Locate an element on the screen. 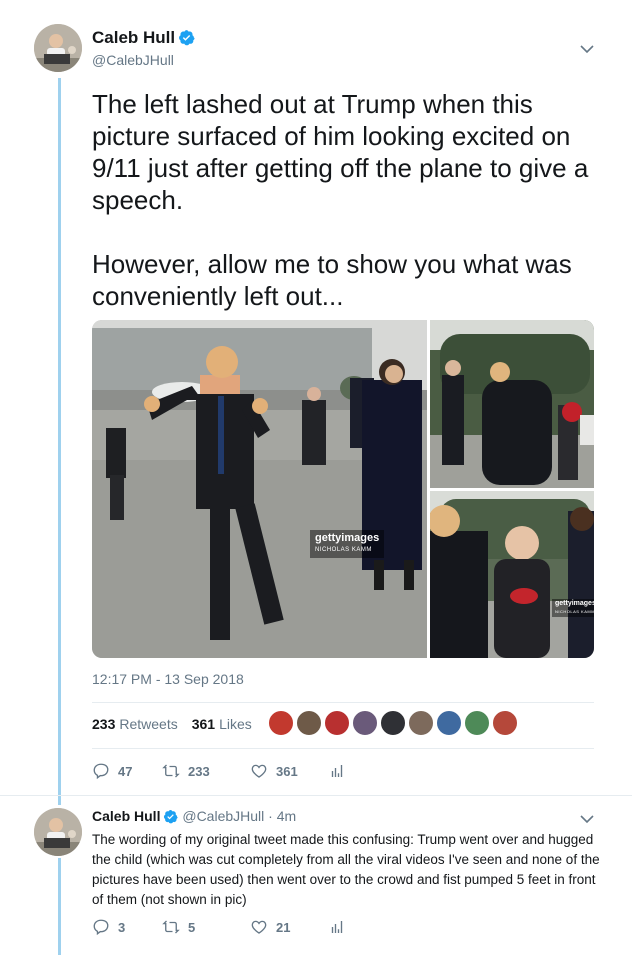 This screenshot has height=955, width=632. reply-time: · 4m is located at coordinates (282, 816).